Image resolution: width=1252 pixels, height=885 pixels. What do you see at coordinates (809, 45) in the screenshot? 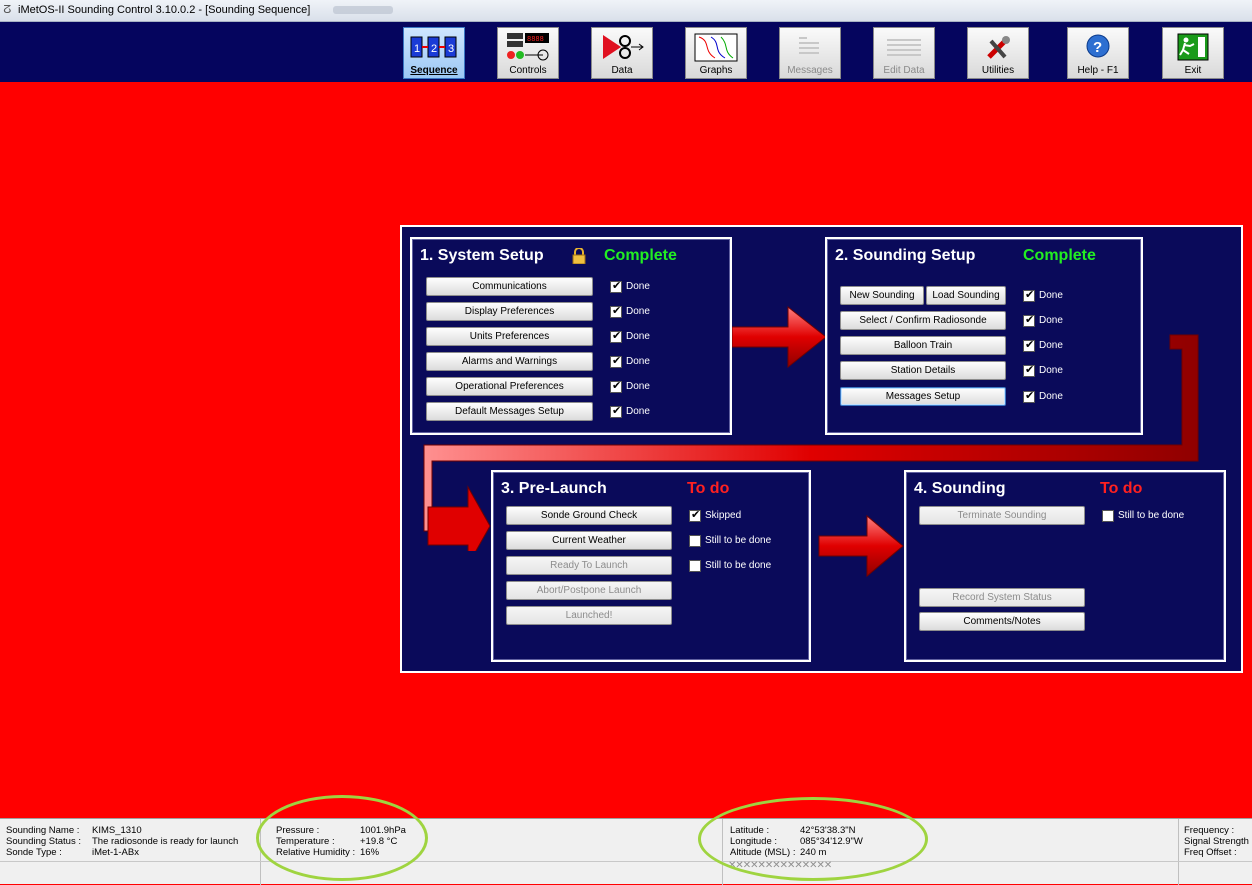
I see `messages-icon` at bounding box center [809, 45].